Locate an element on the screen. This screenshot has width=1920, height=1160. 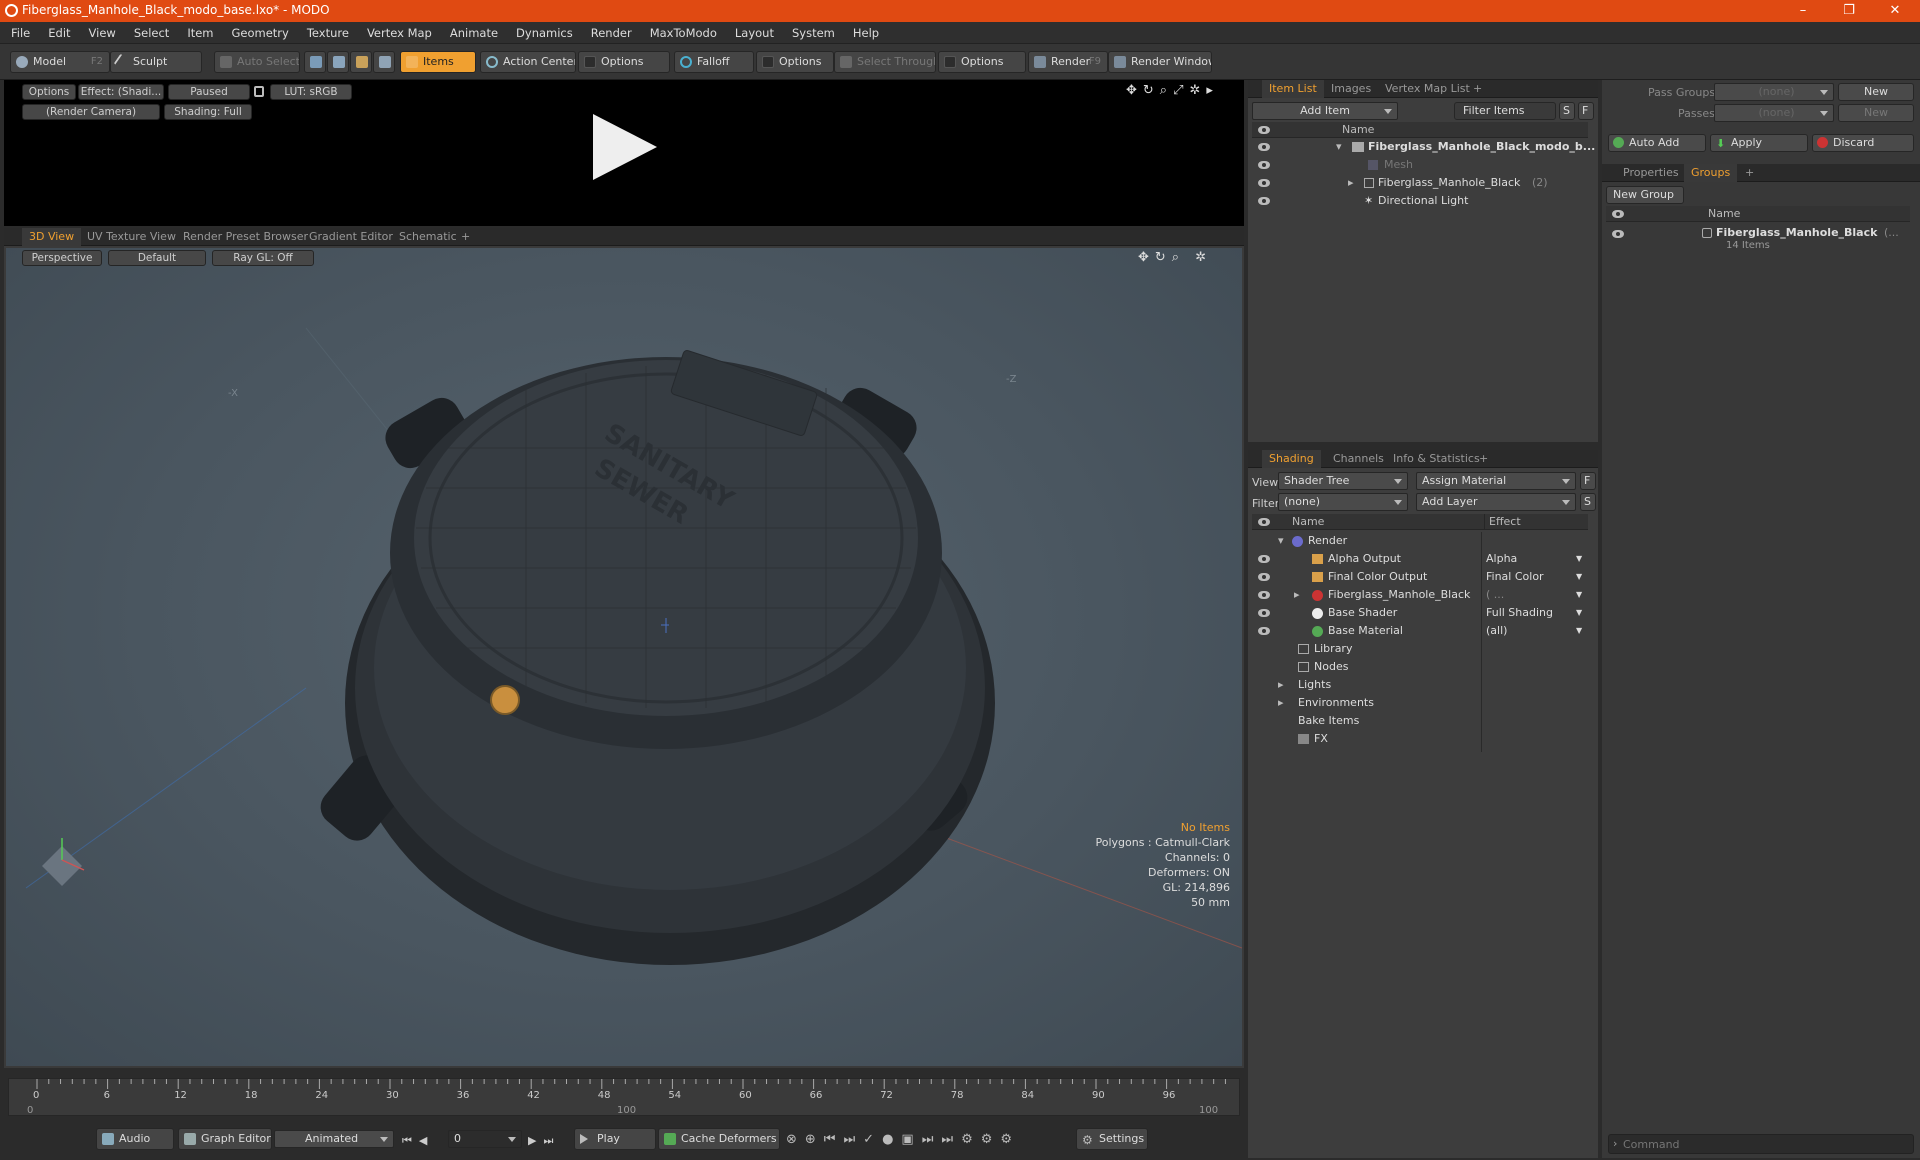
list-item: Mesh is located at coordinates (1420, 165).